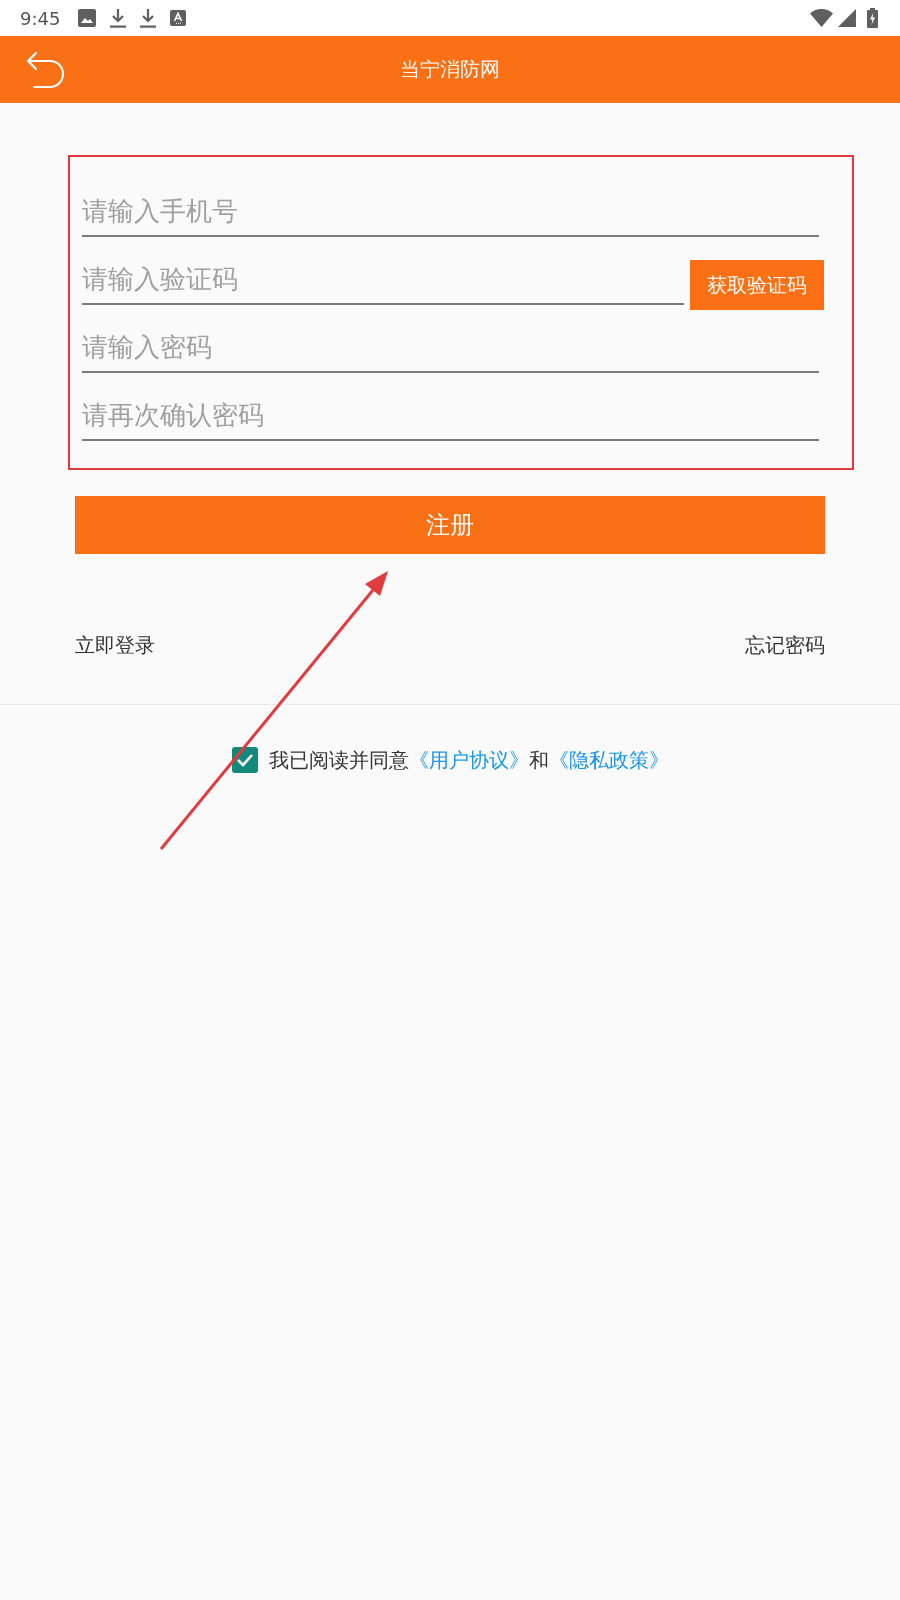 The image size is (900, 1600). What do you see at coordinates (608, 760) in the screenshot?
I see `policy-link: 《隐私政策》` at bounding box center [608, 760].